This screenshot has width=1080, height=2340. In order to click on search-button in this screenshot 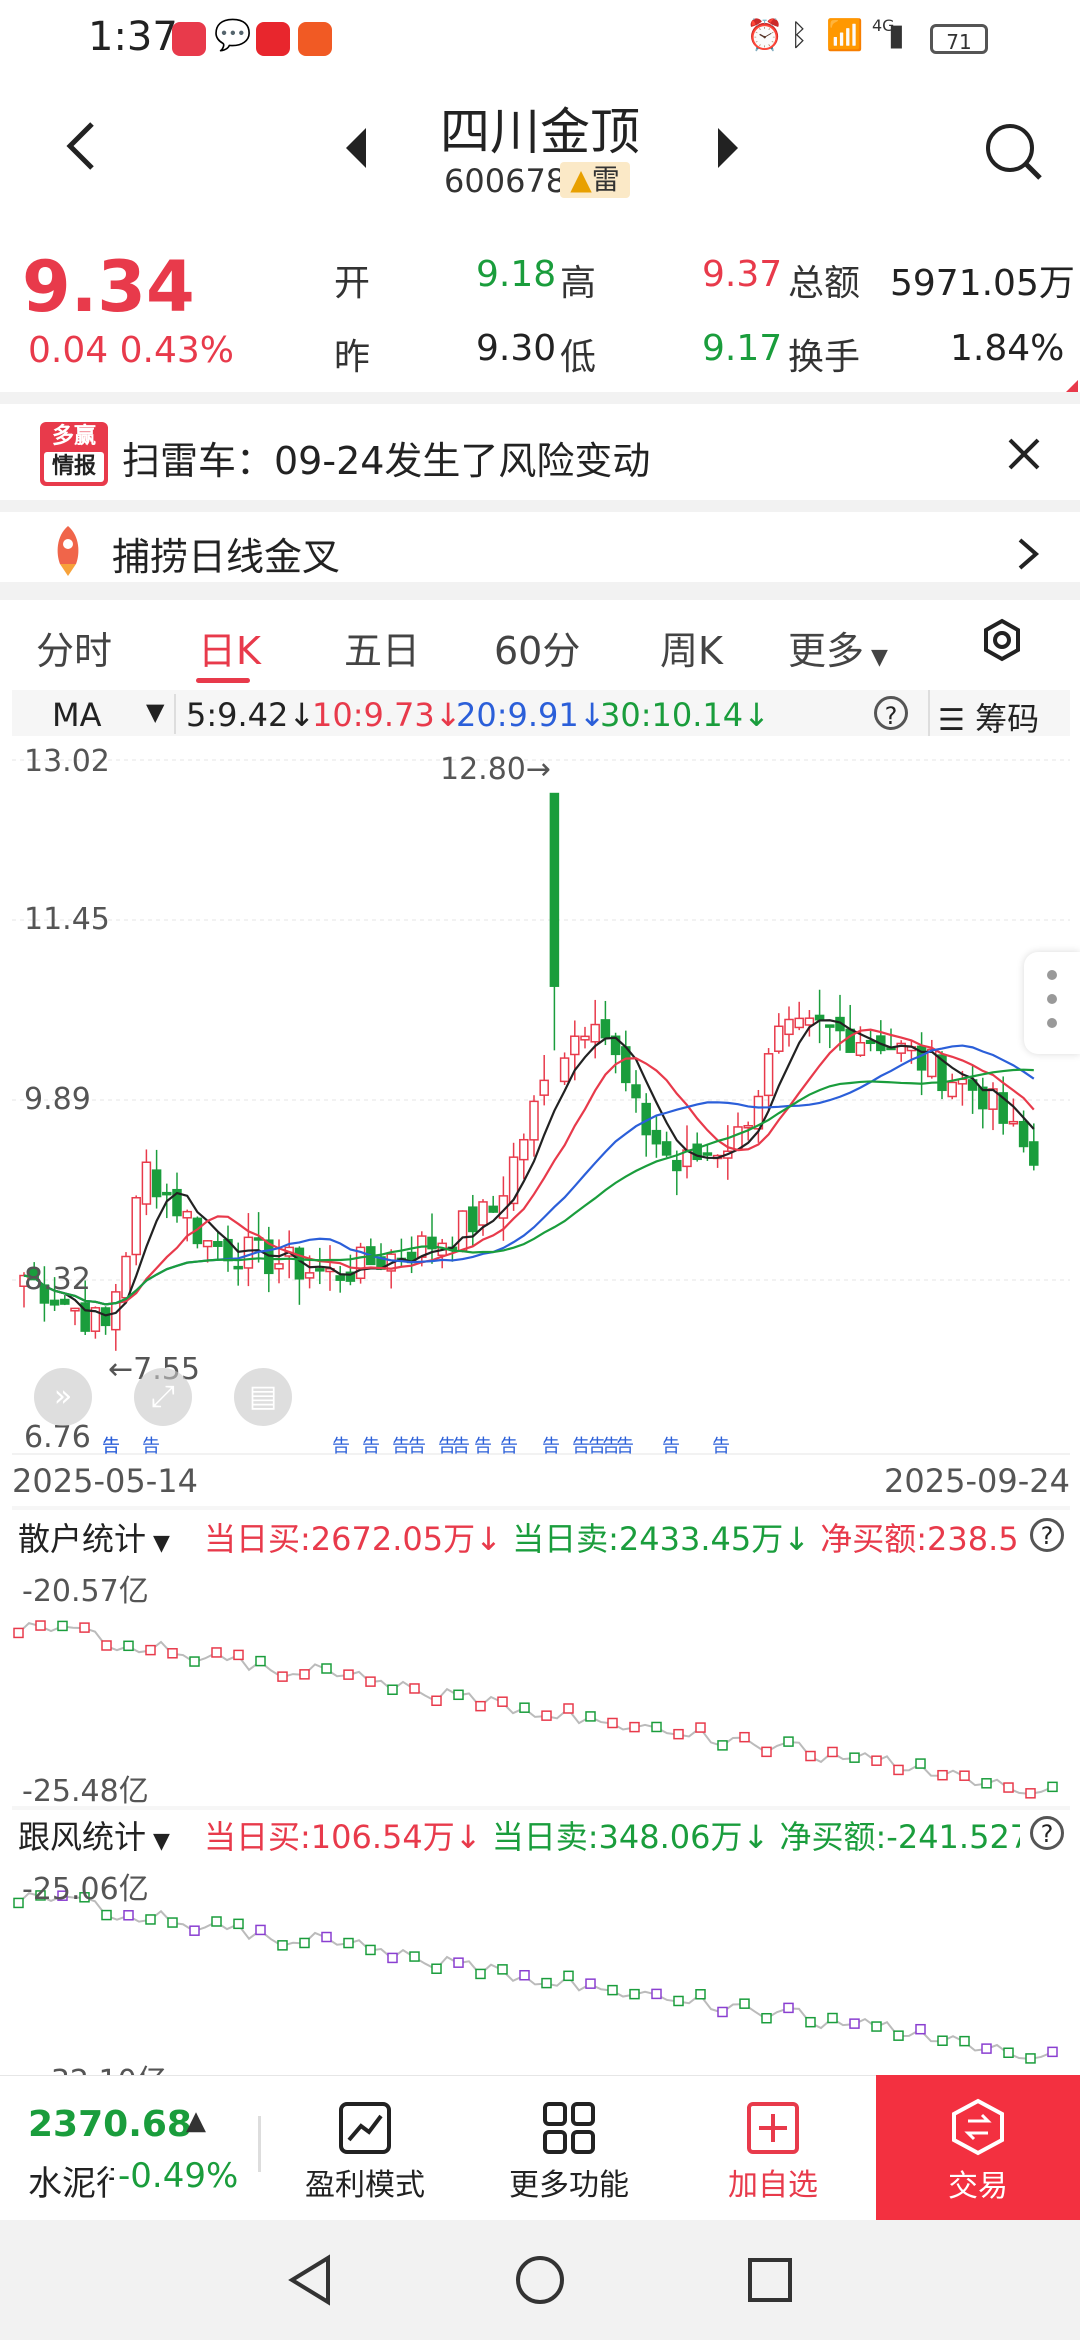, I will do `click(1014, 154)`.